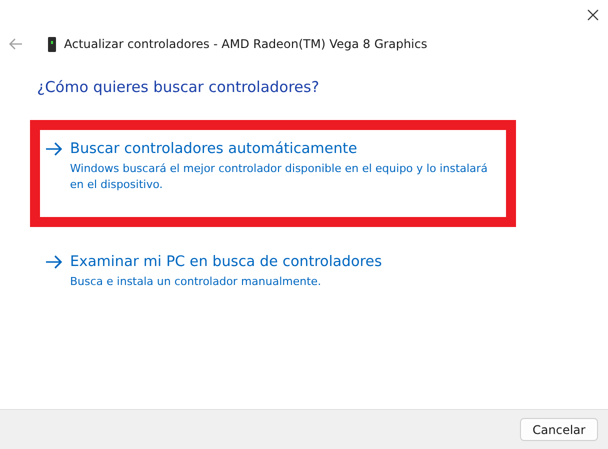  I want to click on option-description: Windows buscará el mejor controlador disponible en el equipo y lo instalará en el dispositivo., so click(279, 177).